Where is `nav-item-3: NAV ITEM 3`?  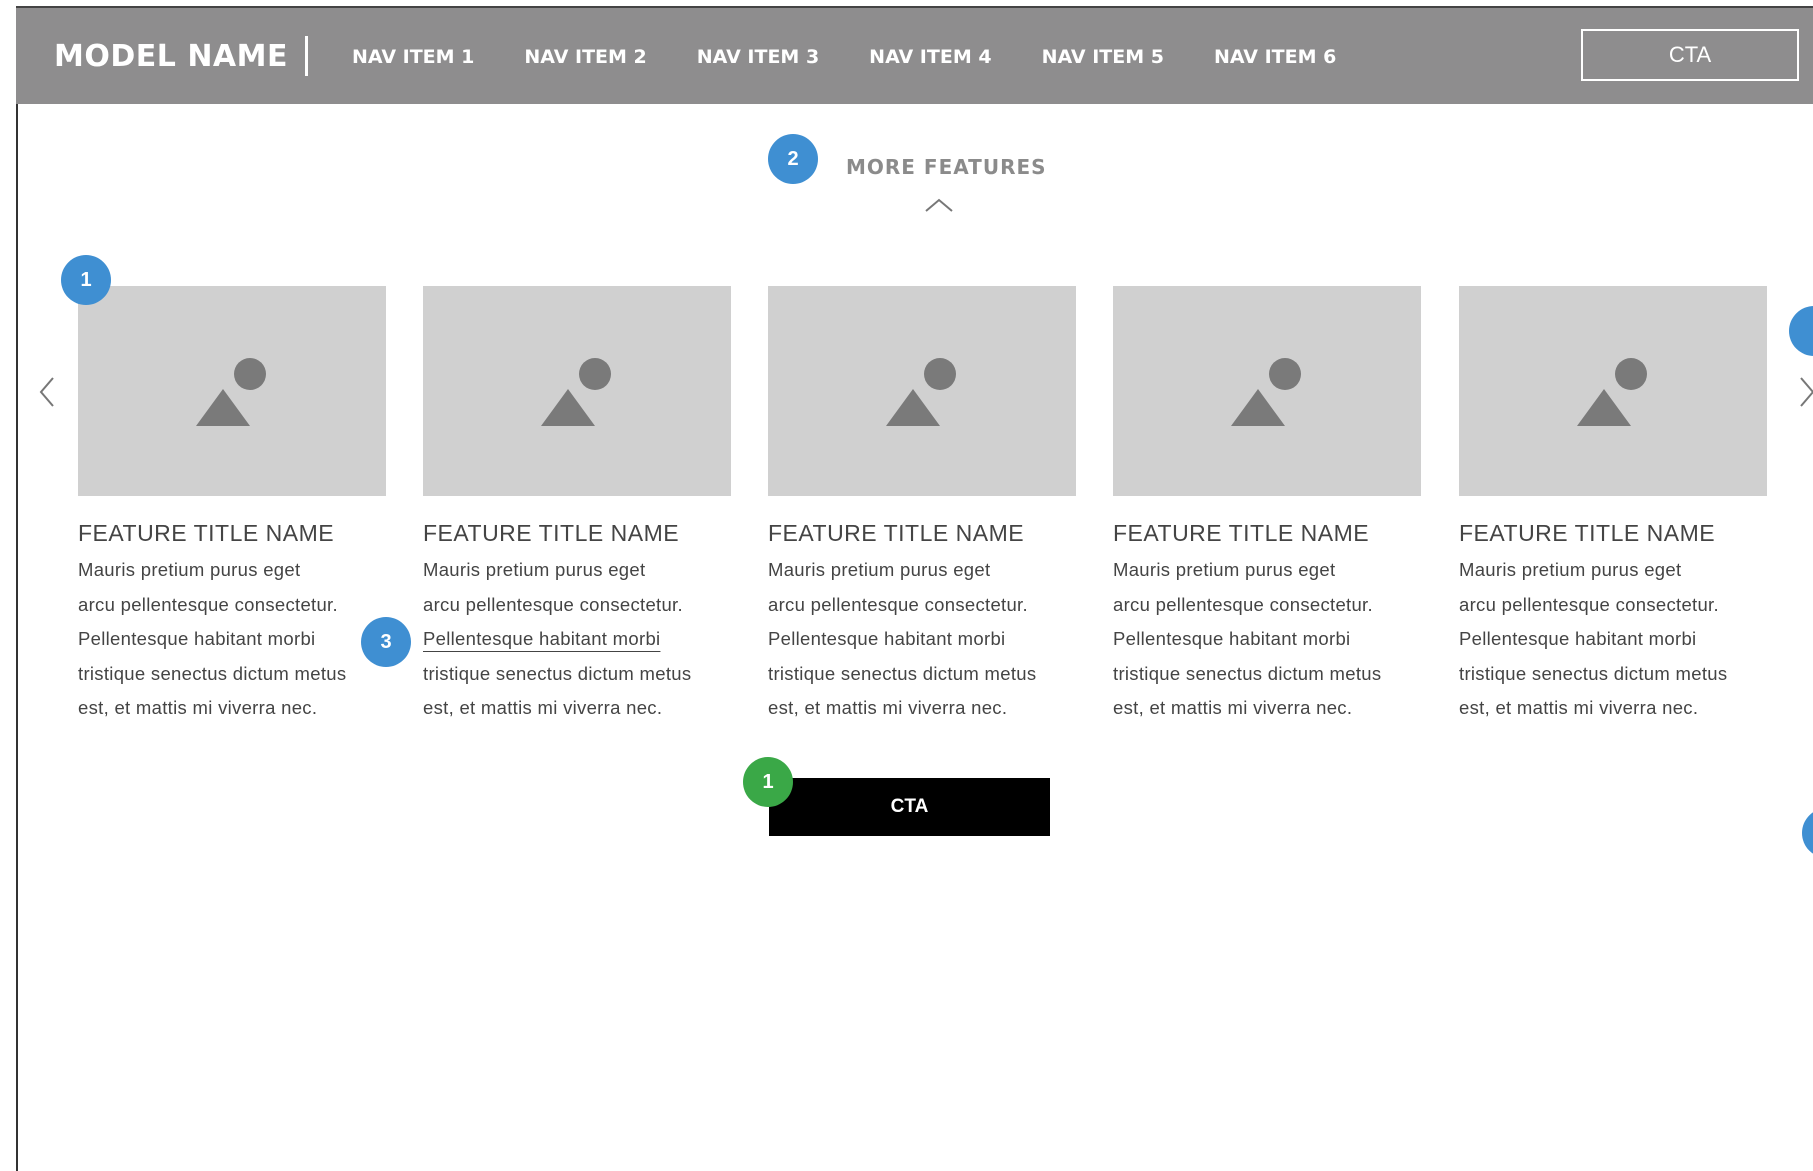
nav-item-3: NAV ITEM 3 is located at coordinates (758, 57).